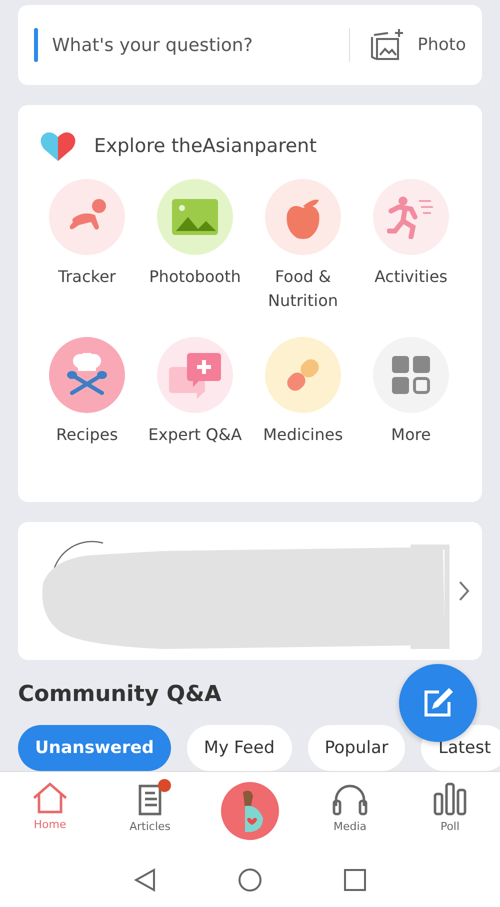 Image resolution: width=500 pixels, height=907 pixels. I want to click on chef-hat-spoons-icon, so click(87, 375).